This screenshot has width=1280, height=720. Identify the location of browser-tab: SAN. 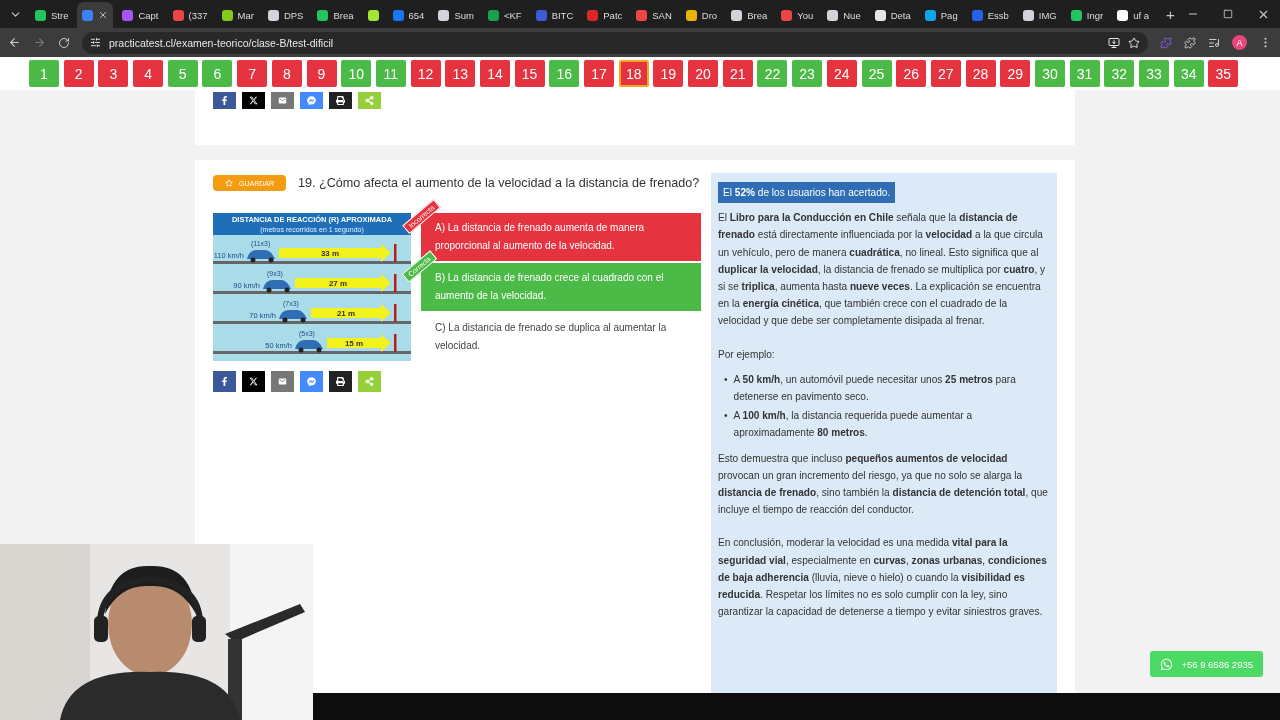
(654, 15).